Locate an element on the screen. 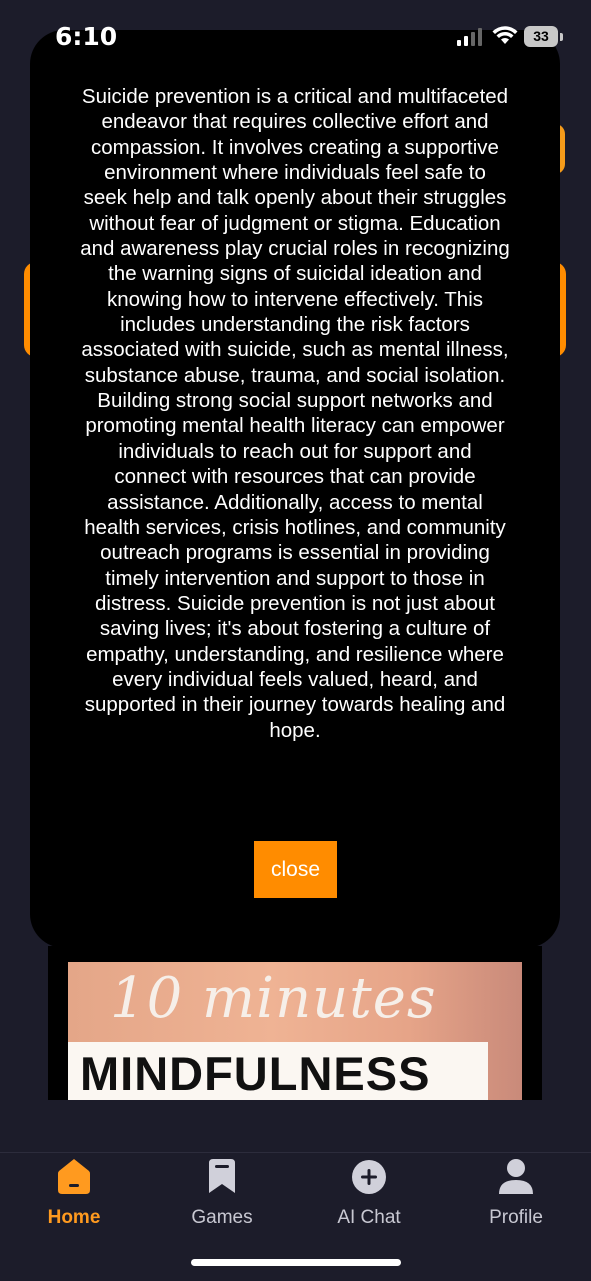 The height and width of the screenshot is (1281, 591). thumbnail-title: 10 minutes is located at coordinates (273, 998).